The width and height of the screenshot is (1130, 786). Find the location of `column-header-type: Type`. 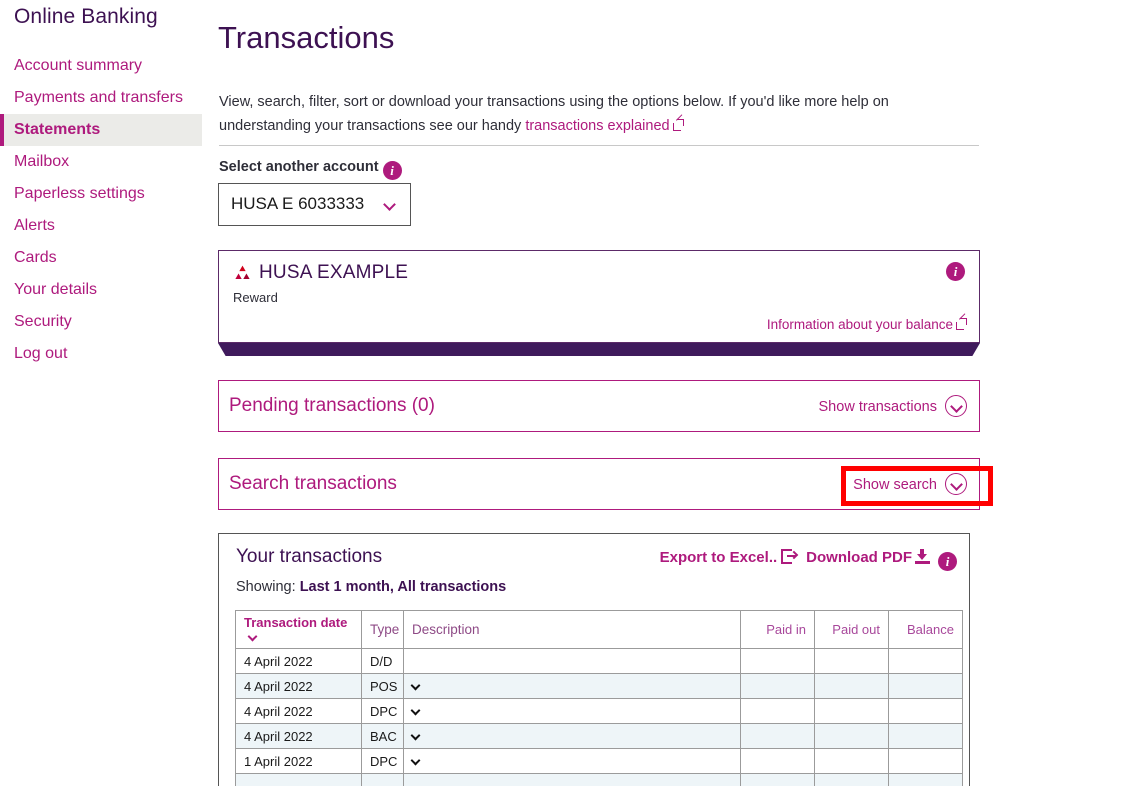

column-header-type: Type is located at coordinates (382, 629).